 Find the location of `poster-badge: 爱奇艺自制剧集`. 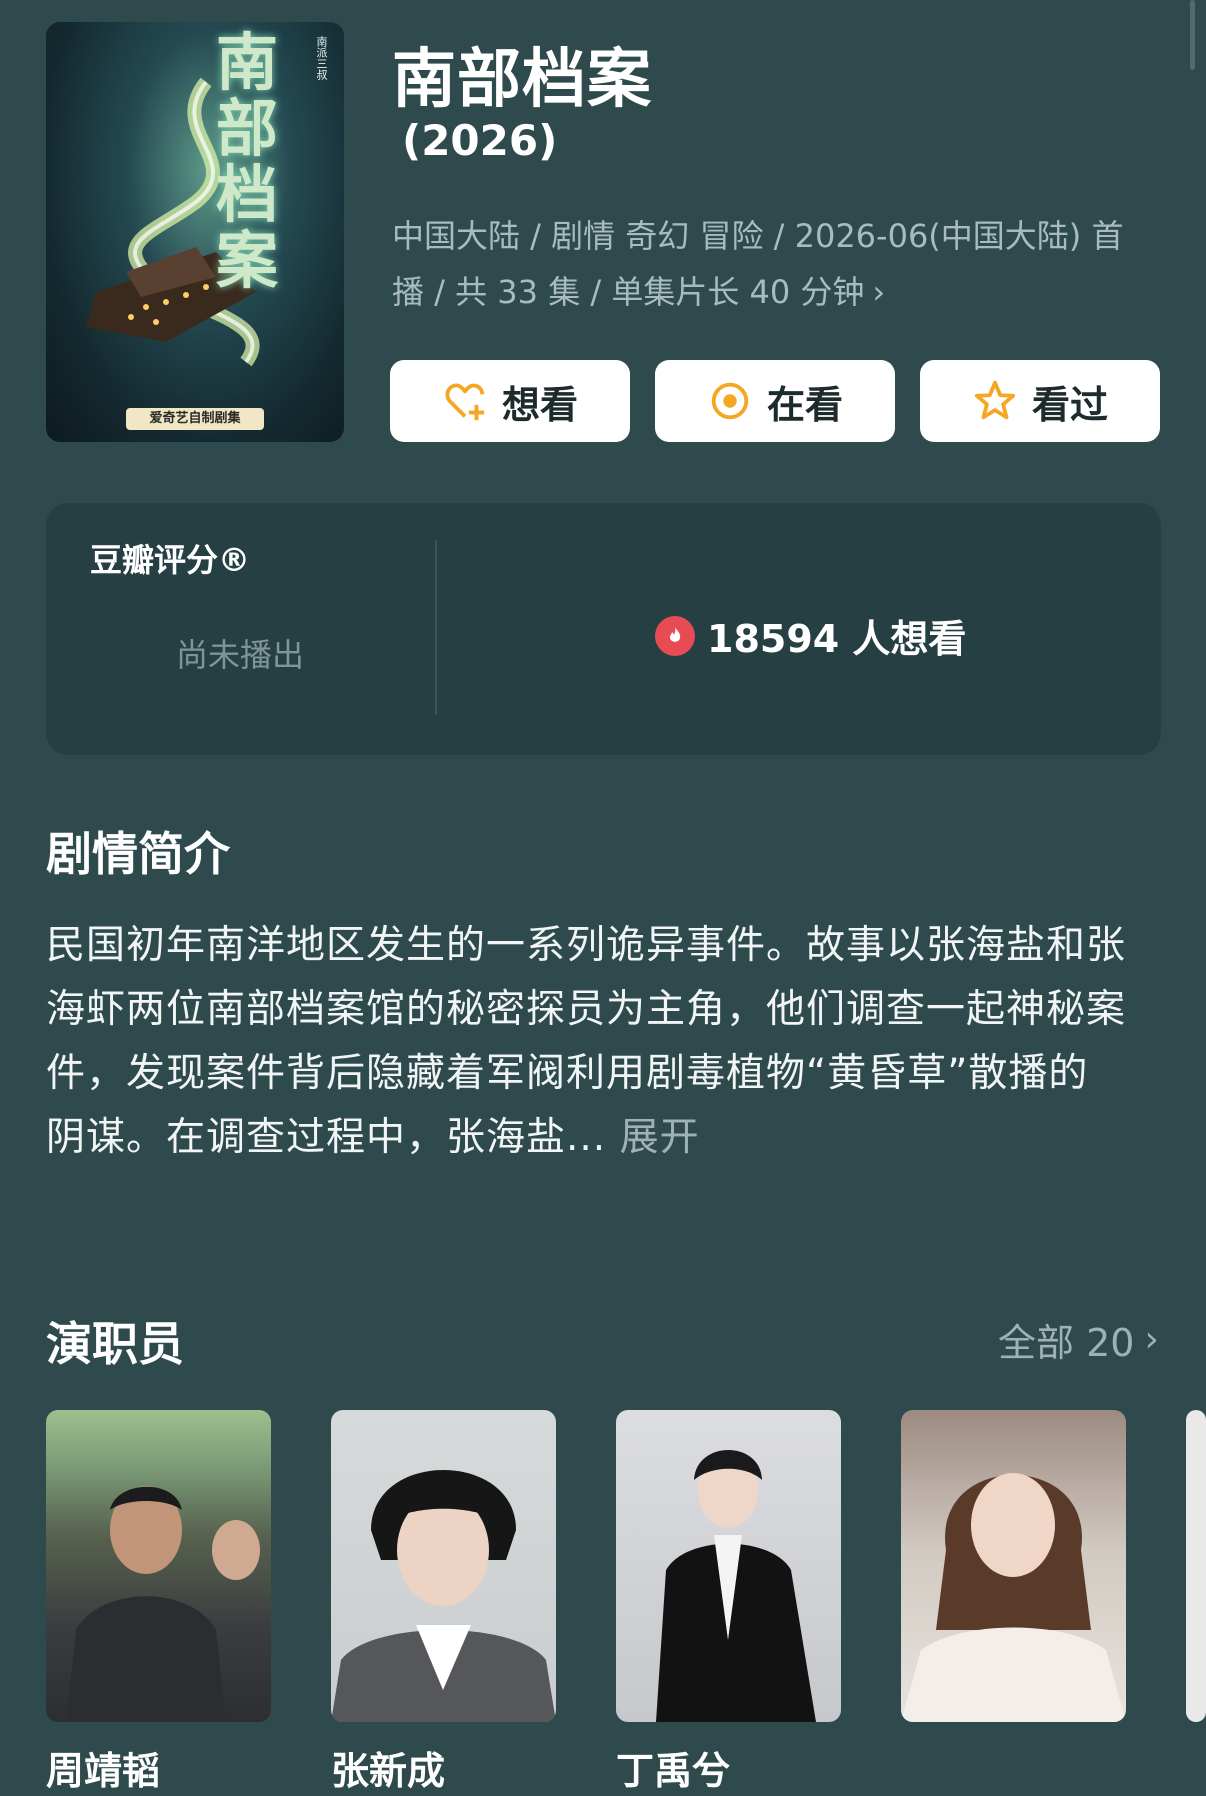

poster-badge: 爱奇艺自制剧集 is located at coordinates (195, 419).